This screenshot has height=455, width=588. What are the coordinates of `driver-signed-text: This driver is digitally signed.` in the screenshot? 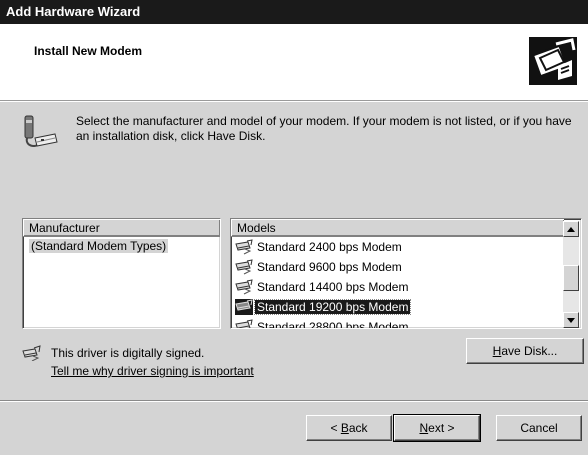 It's located at (128, 353).